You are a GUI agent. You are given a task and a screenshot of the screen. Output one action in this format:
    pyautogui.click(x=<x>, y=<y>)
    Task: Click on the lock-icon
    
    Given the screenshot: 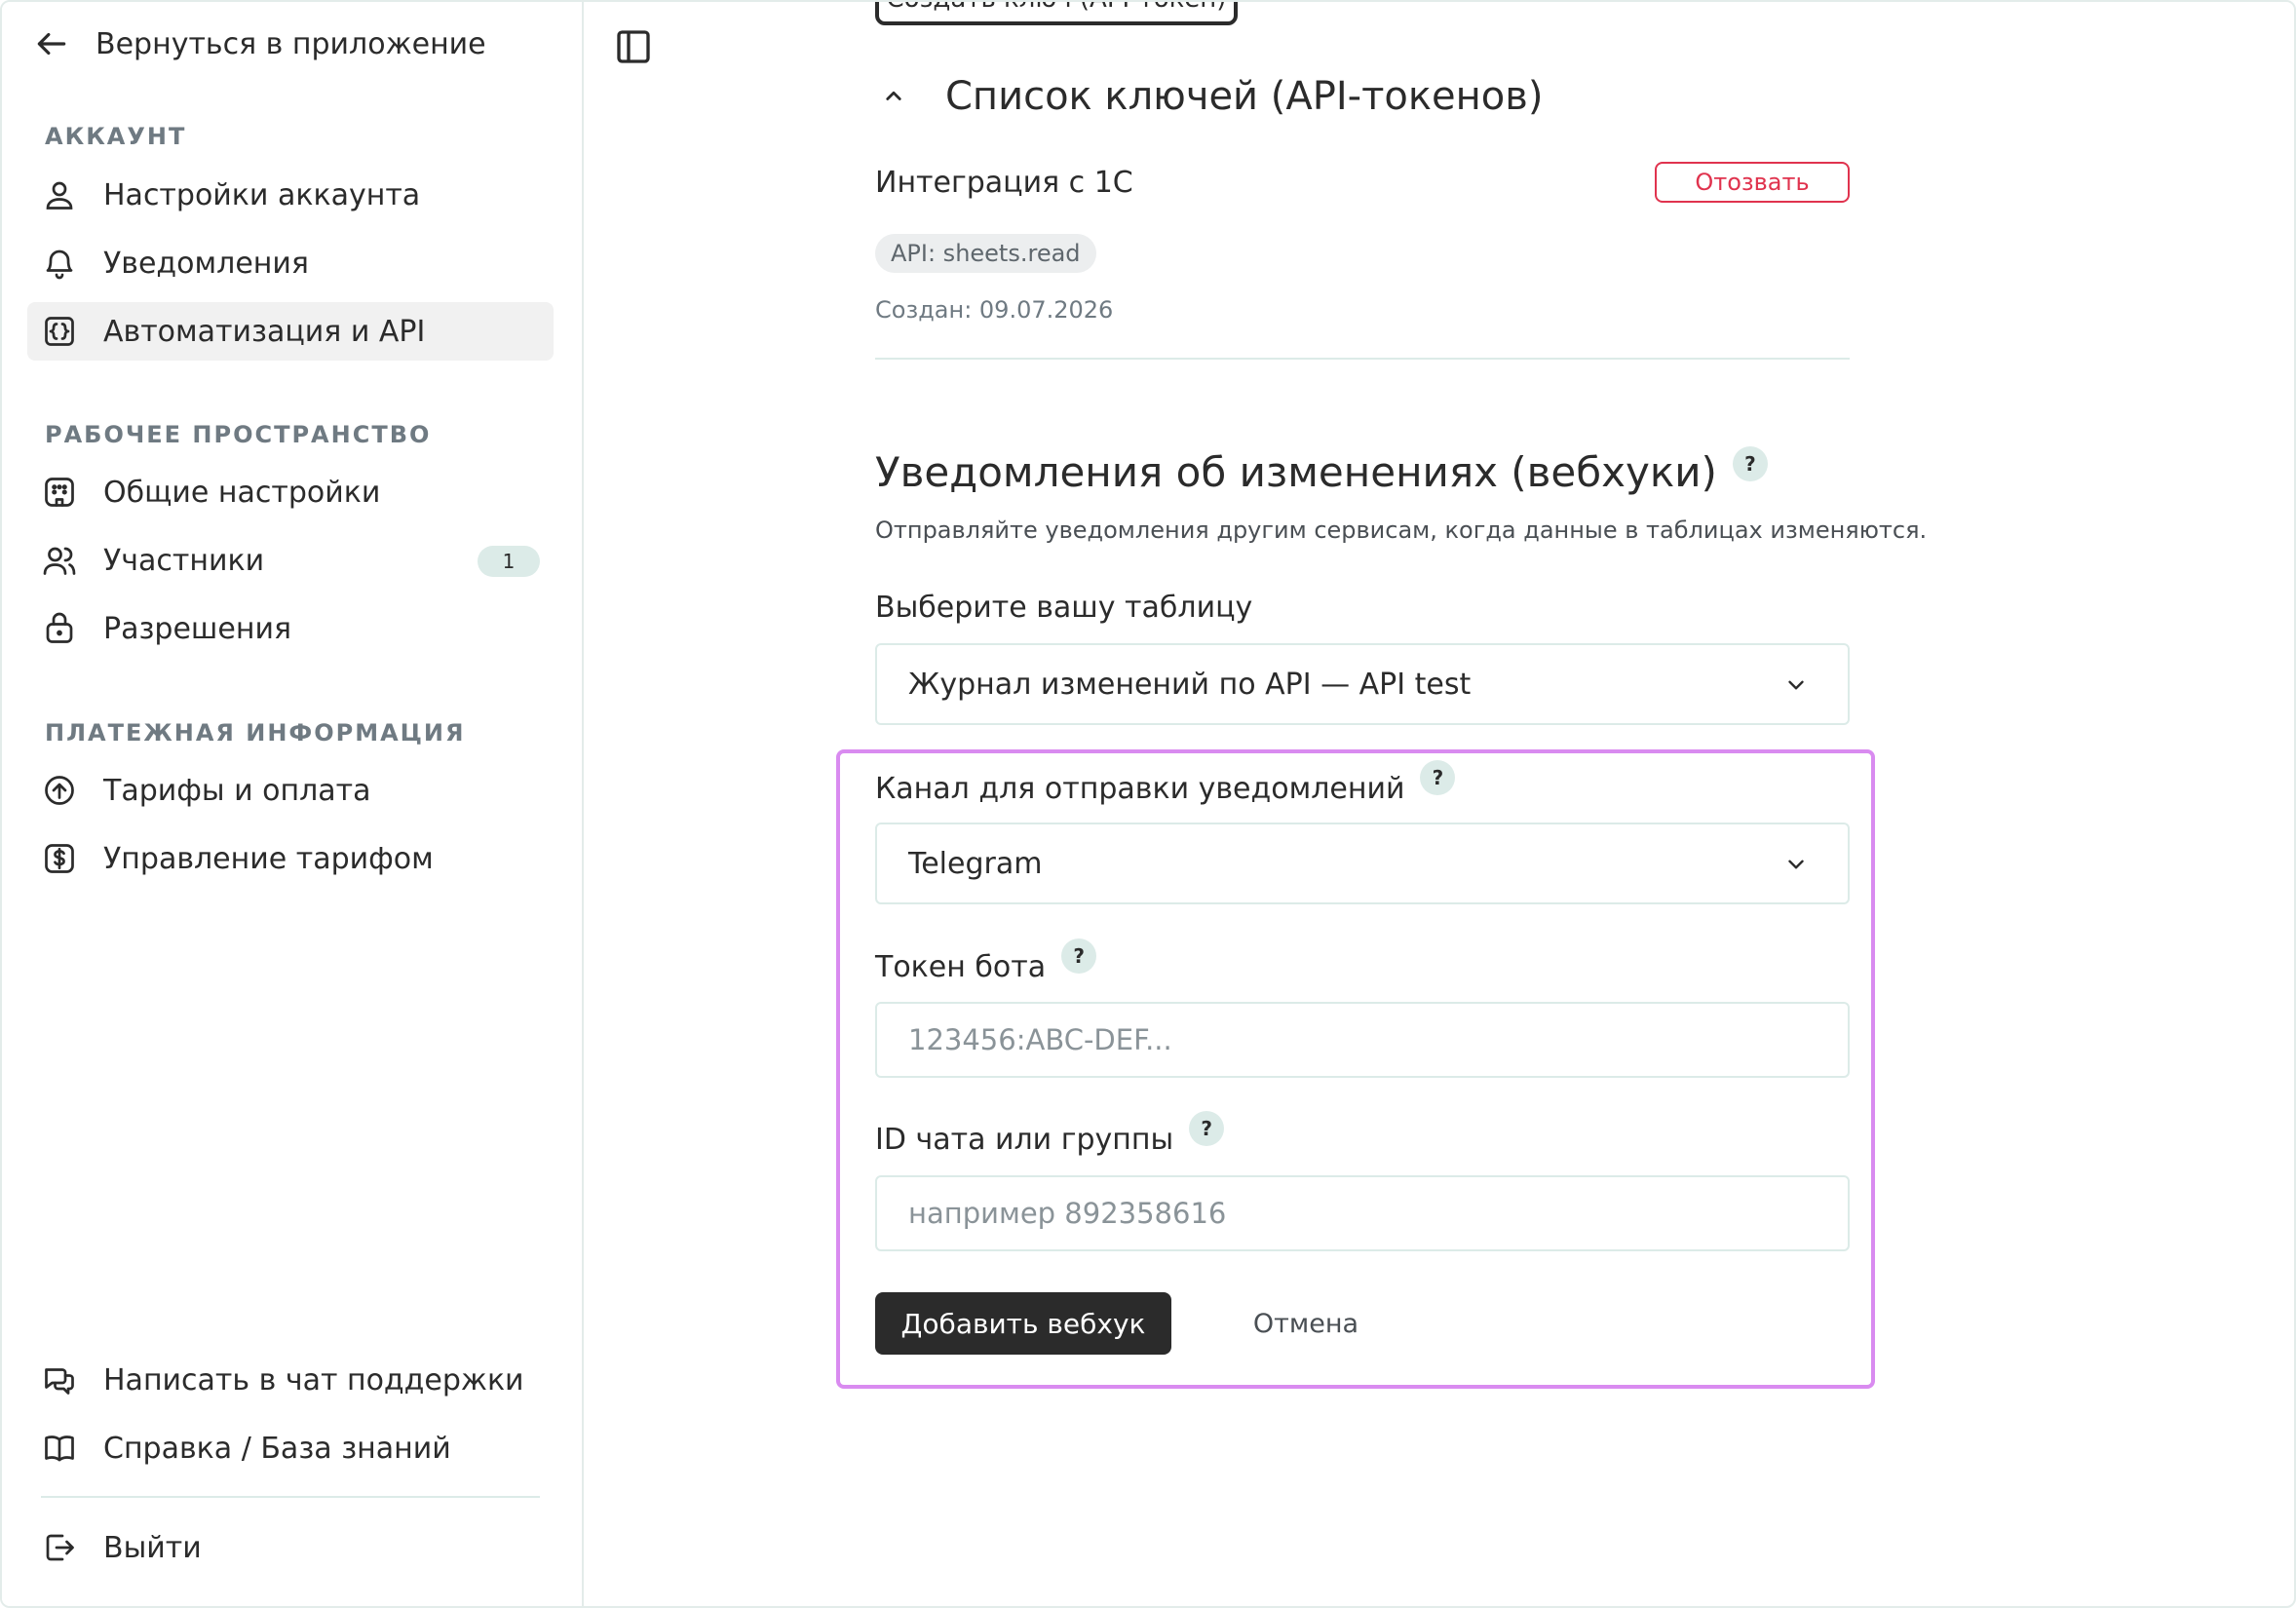 What is the action you would take?
    pyautogui.click(x=59, y=628)
    